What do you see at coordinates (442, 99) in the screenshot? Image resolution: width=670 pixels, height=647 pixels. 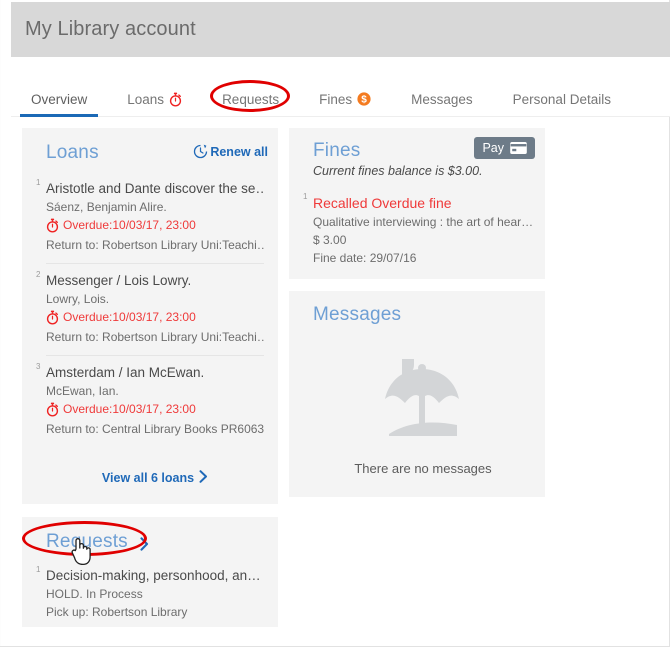 I see `tab-label: Messages` at bounding box center [442, 99].